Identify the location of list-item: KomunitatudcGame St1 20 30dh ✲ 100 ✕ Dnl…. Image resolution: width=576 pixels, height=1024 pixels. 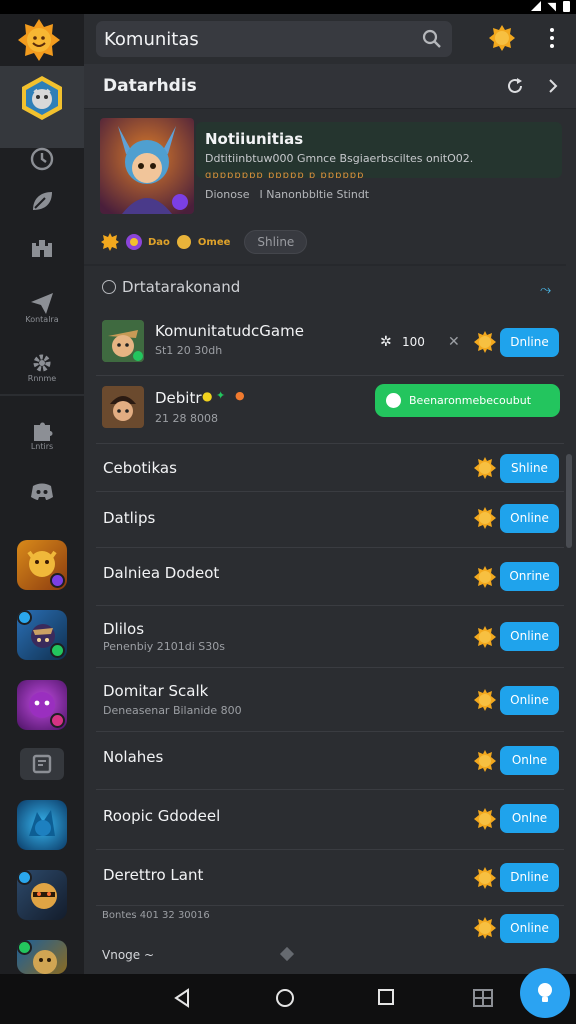
(330, 341).